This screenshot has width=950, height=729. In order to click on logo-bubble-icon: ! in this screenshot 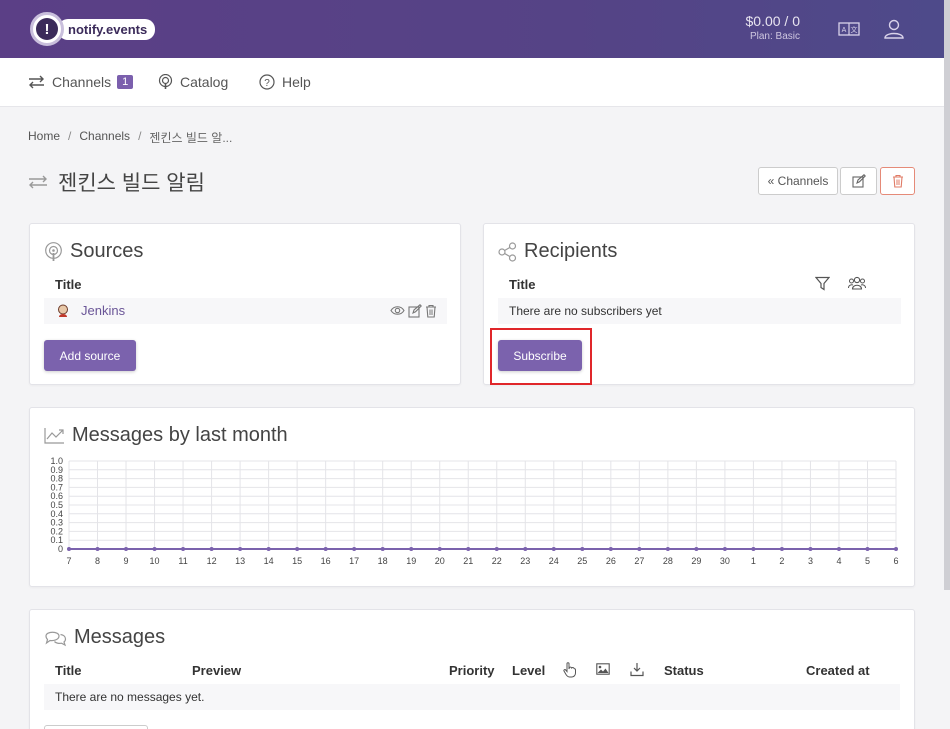, I will do `click(47, 29)`.